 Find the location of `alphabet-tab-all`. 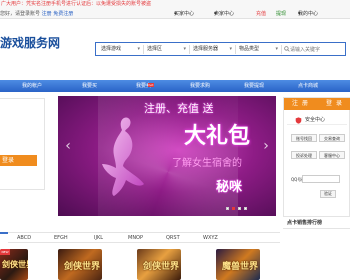

alphabet-tab-all is located at coordinates (4, 238).